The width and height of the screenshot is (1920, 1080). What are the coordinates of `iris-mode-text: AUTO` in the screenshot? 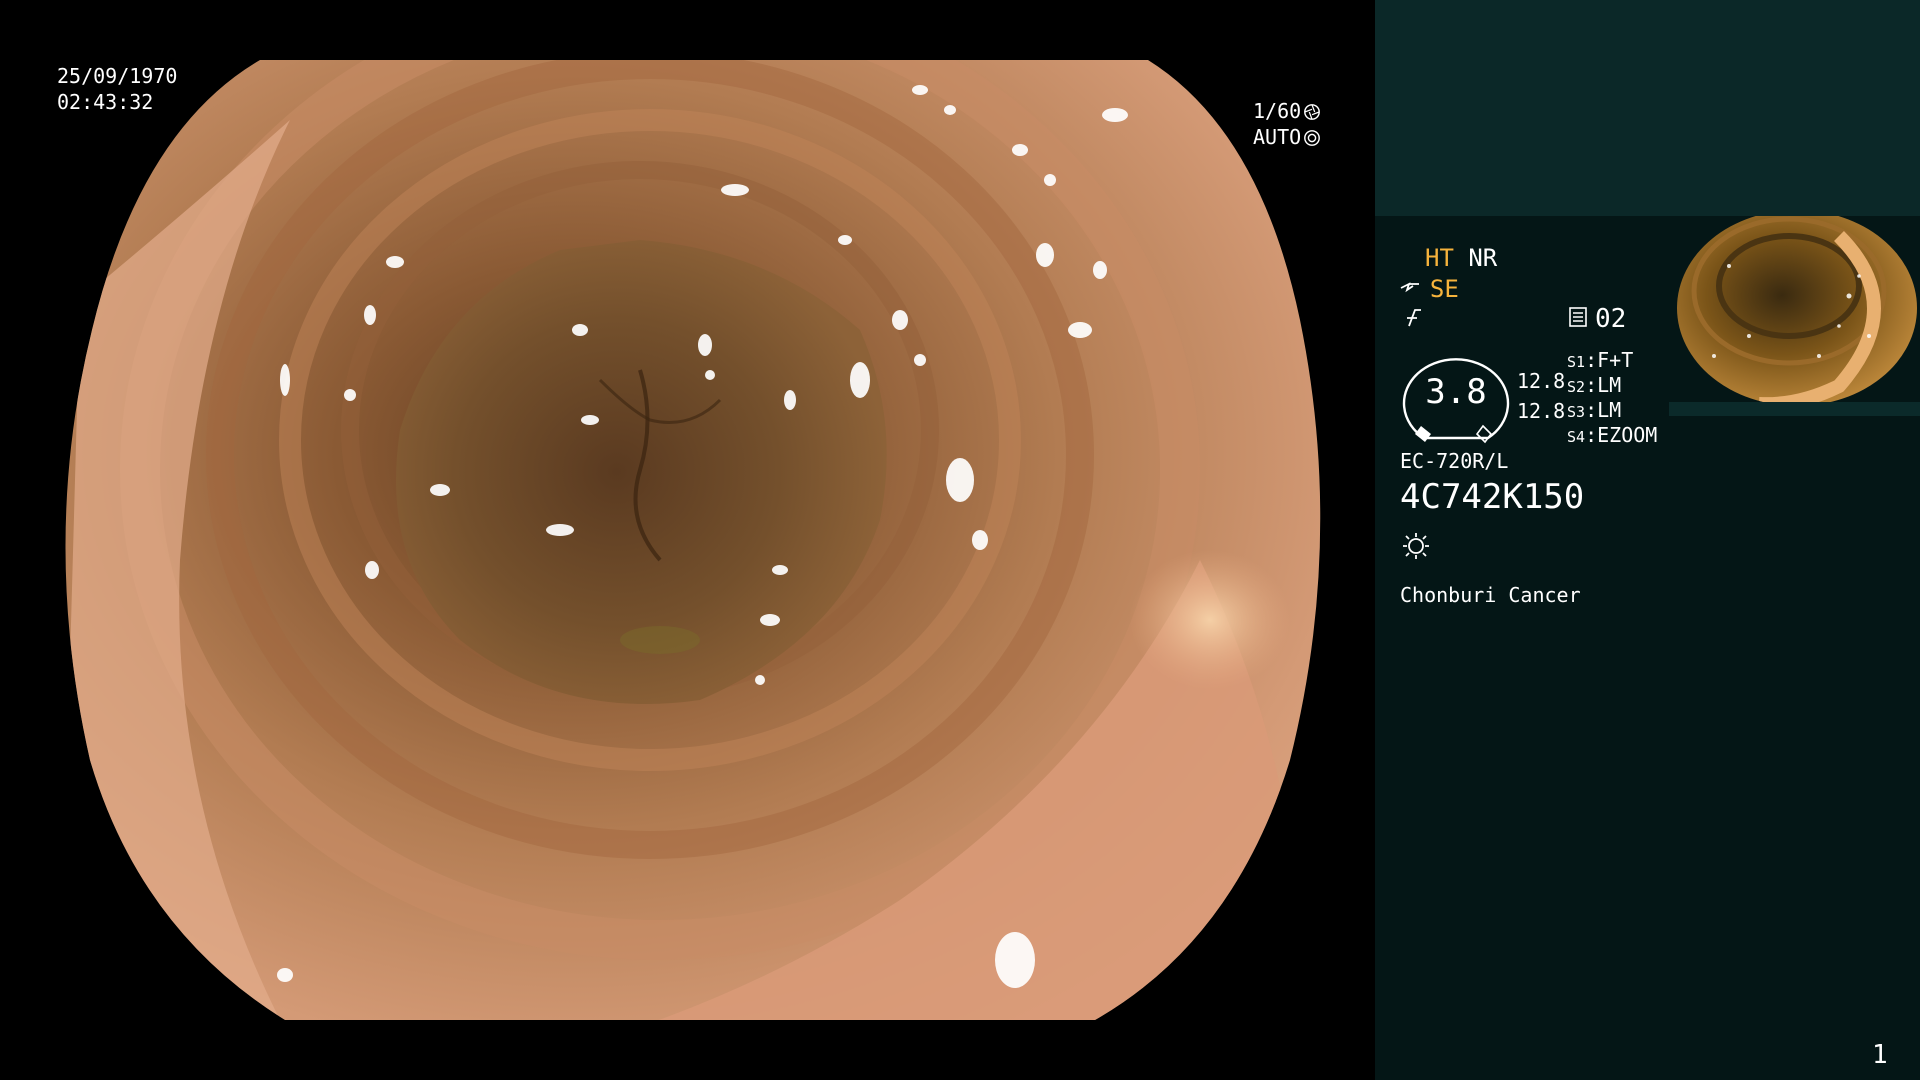 It's located at (1277, 137).